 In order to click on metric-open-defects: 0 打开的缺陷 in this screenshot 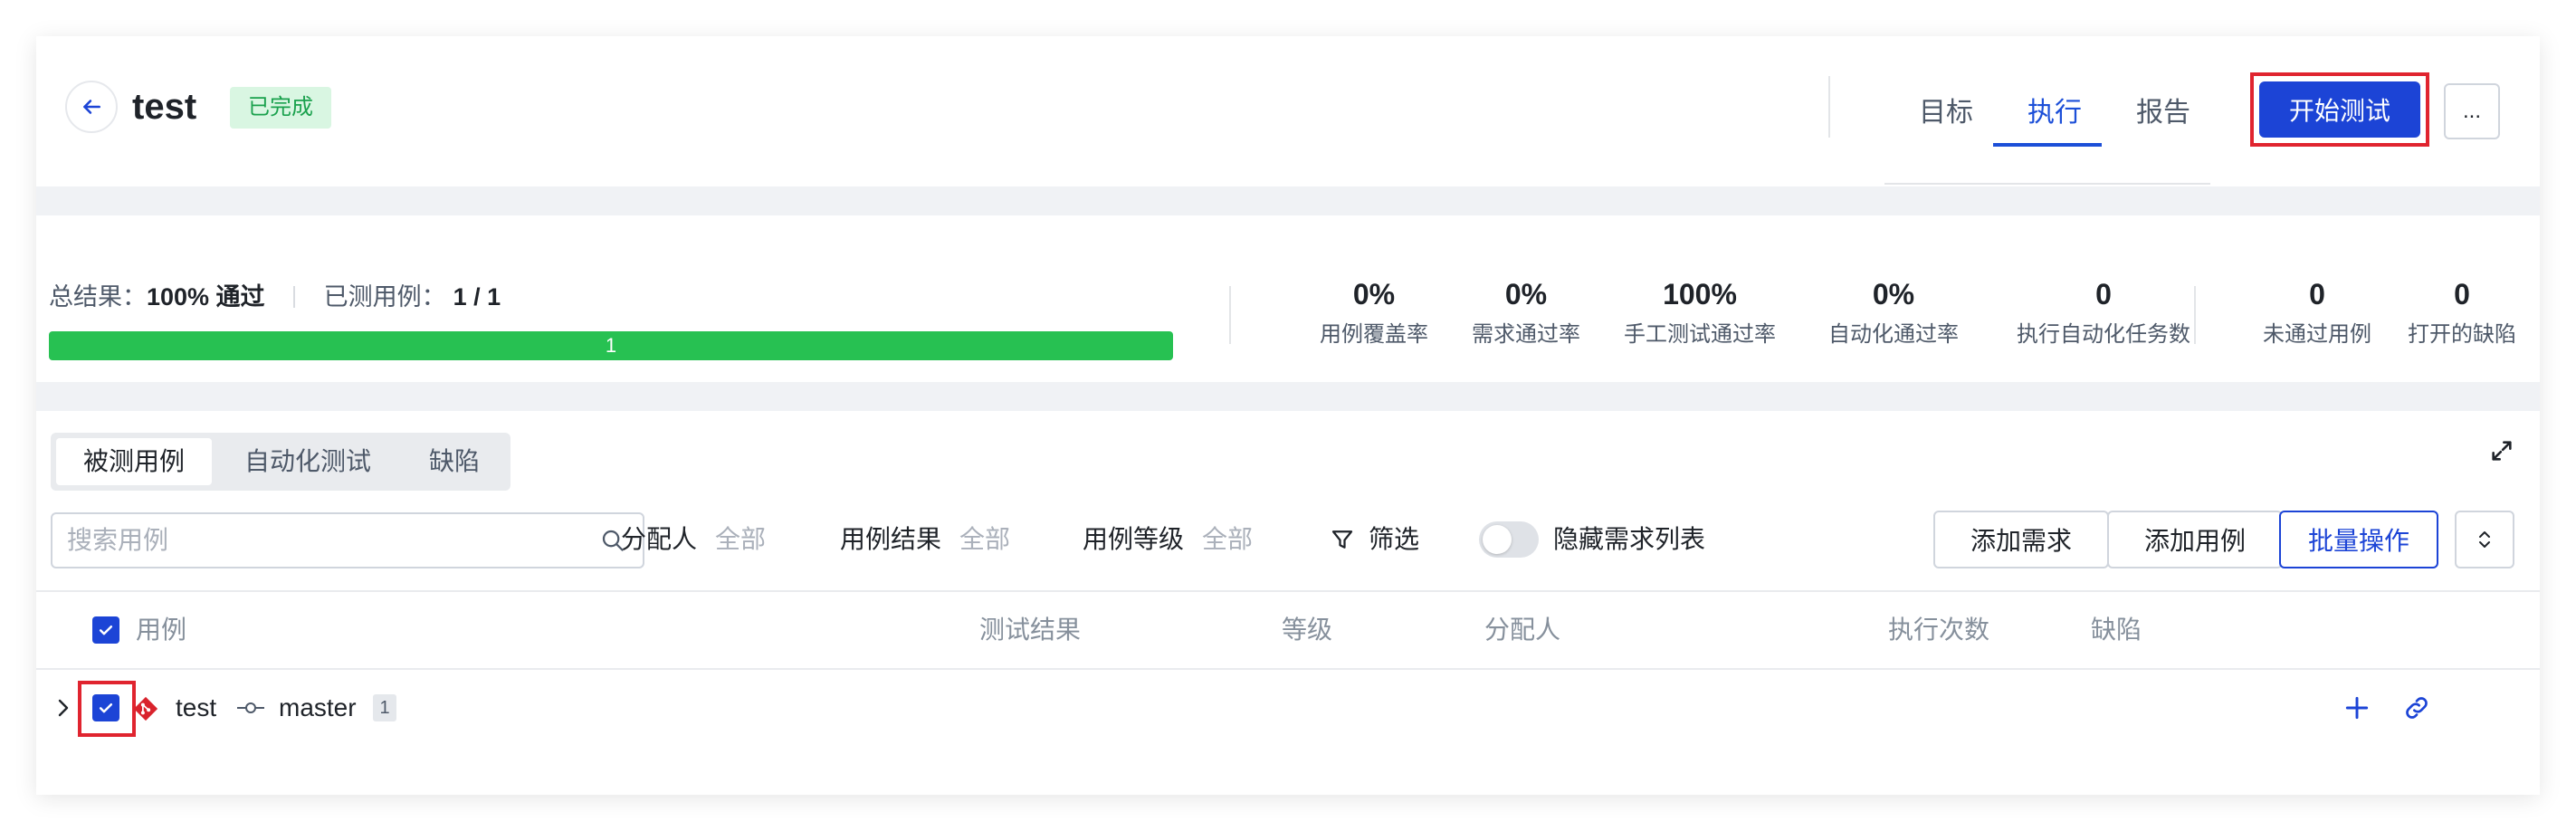, I will do `click(2462, 314)`.